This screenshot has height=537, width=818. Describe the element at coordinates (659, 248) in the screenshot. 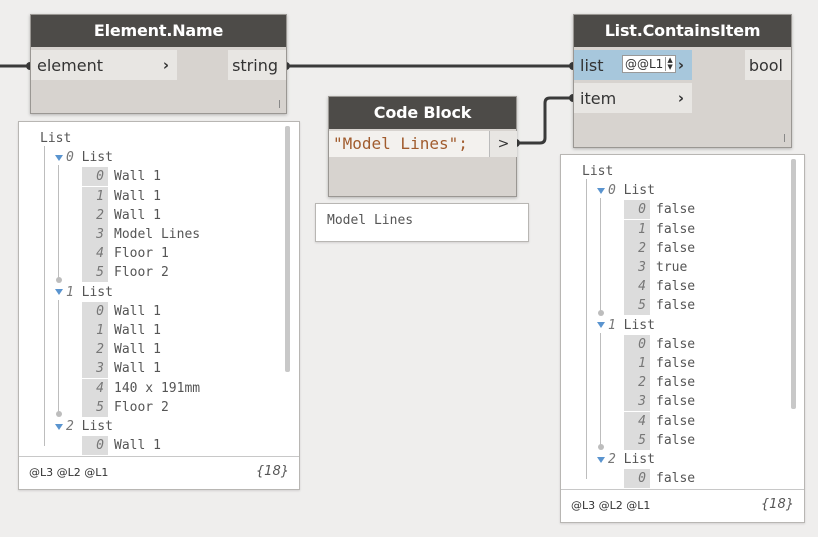

I see `list-item: 2 false` at that location.